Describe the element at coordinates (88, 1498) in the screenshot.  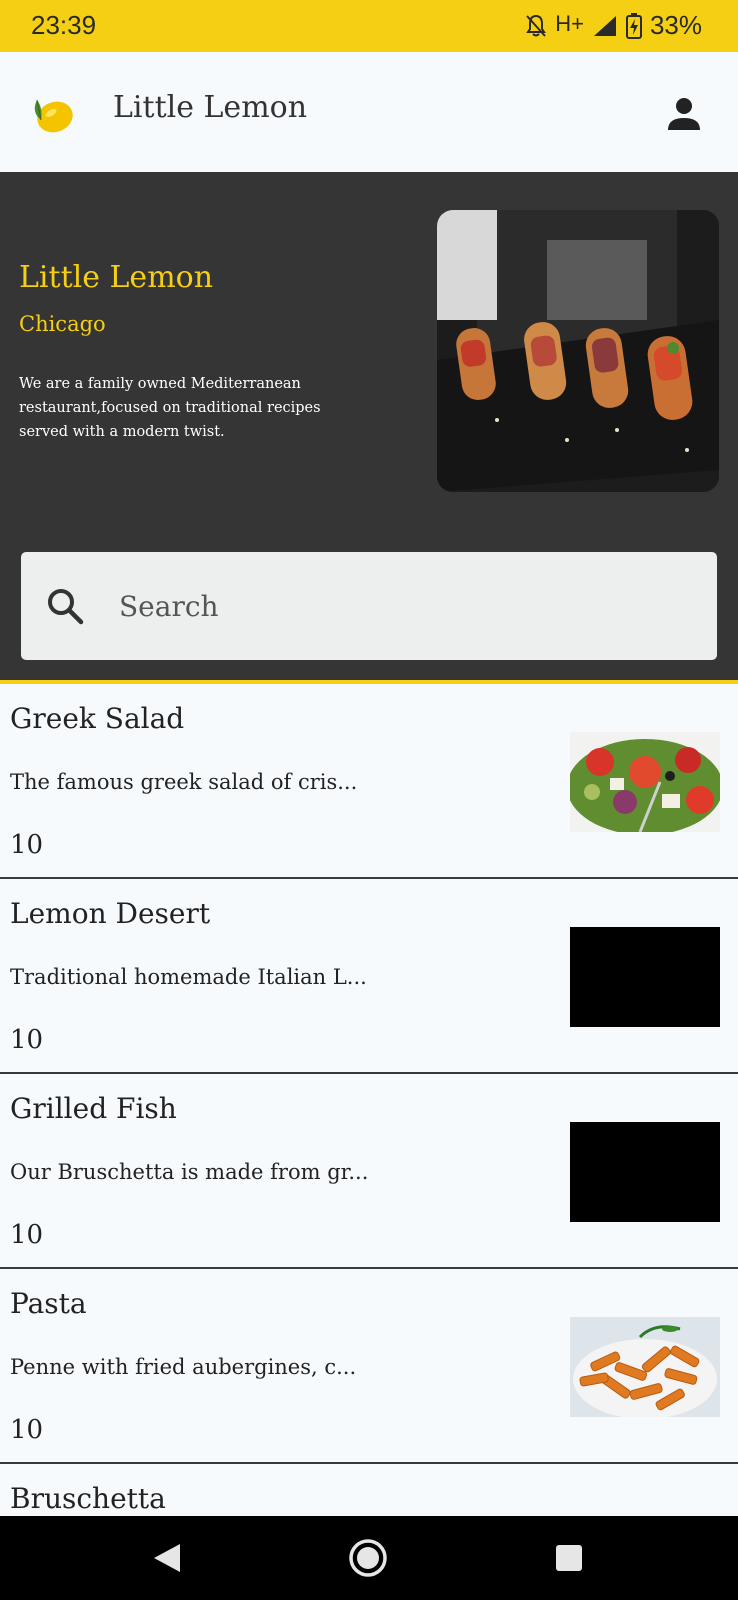
I see `menu-item-name: Bruschetta` at that location.